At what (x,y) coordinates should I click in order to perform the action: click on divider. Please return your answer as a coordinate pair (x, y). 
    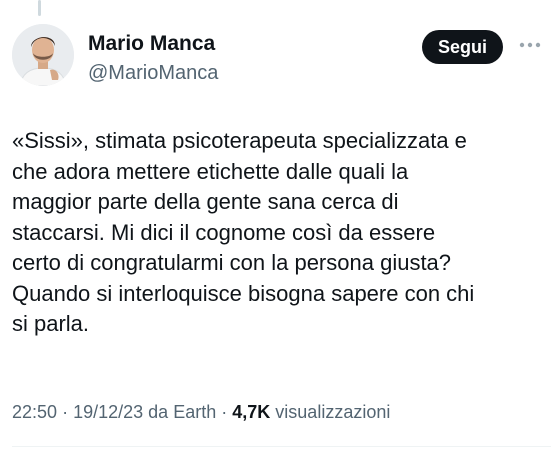
    Looking at the image, I should click on (281, 446).